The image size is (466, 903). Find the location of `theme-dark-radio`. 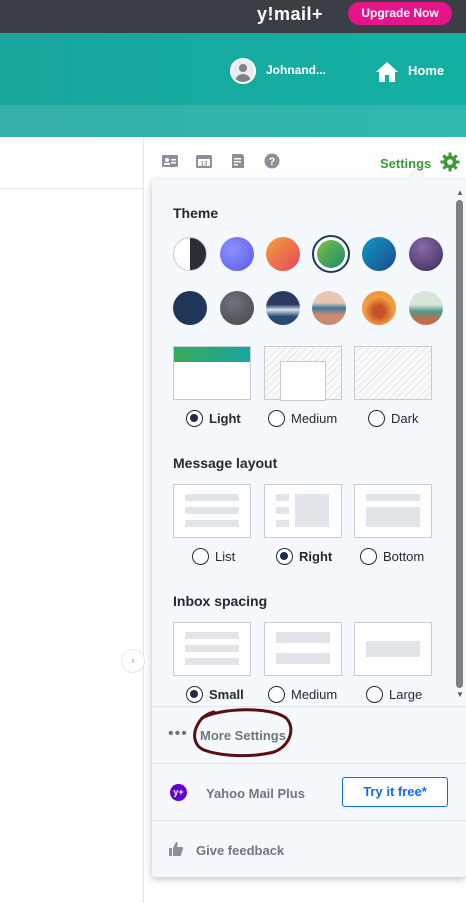

theme-dark-radio is located at coordinates (376, 418).